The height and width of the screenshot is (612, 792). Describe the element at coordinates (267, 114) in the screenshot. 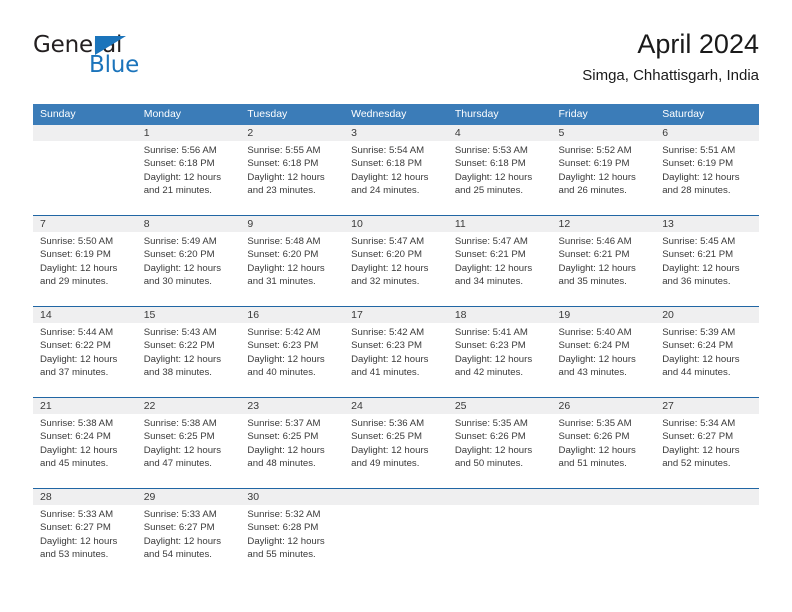

I see `weekday-header-tuesday: Tuesday` at that location.